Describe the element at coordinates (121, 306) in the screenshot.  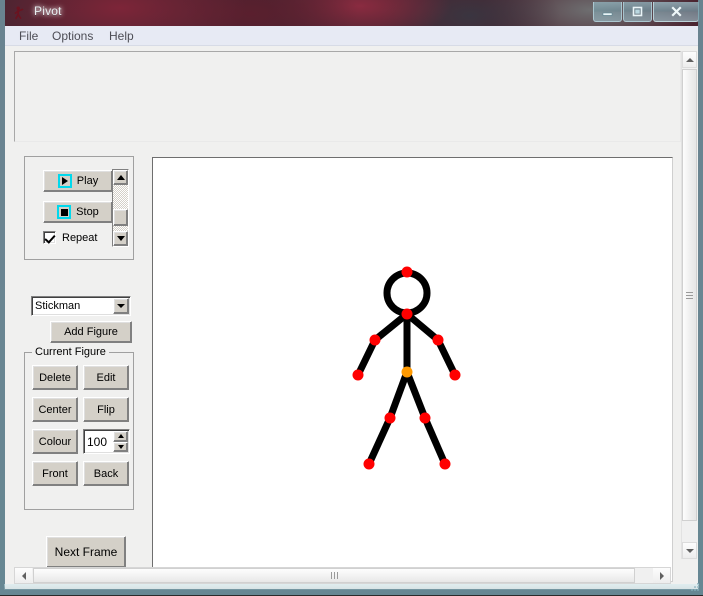
I see `chevron-down-icon` at that location.